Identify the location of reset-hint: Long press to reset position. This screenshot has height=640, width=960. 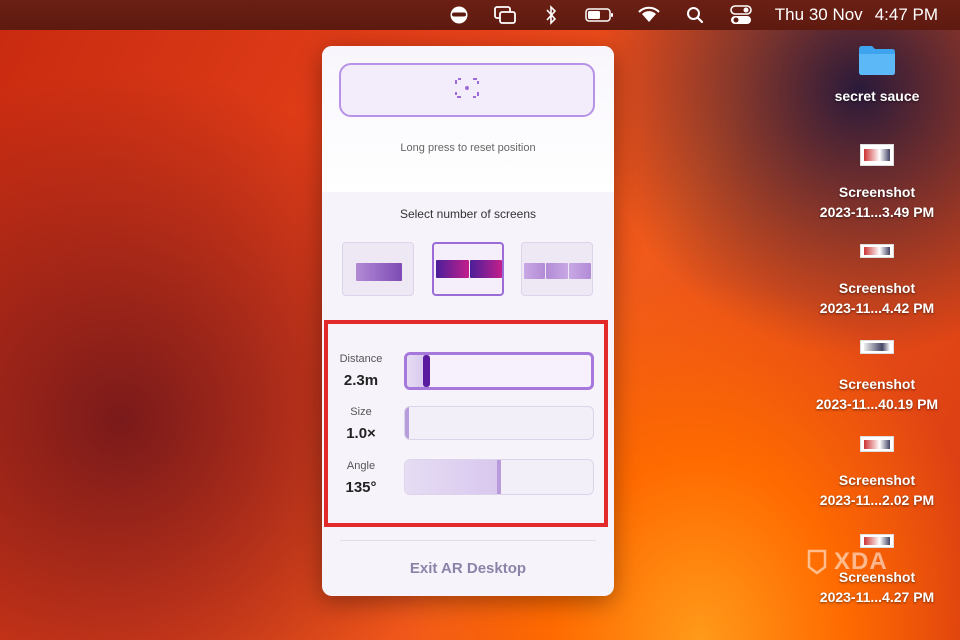
(468, 148).